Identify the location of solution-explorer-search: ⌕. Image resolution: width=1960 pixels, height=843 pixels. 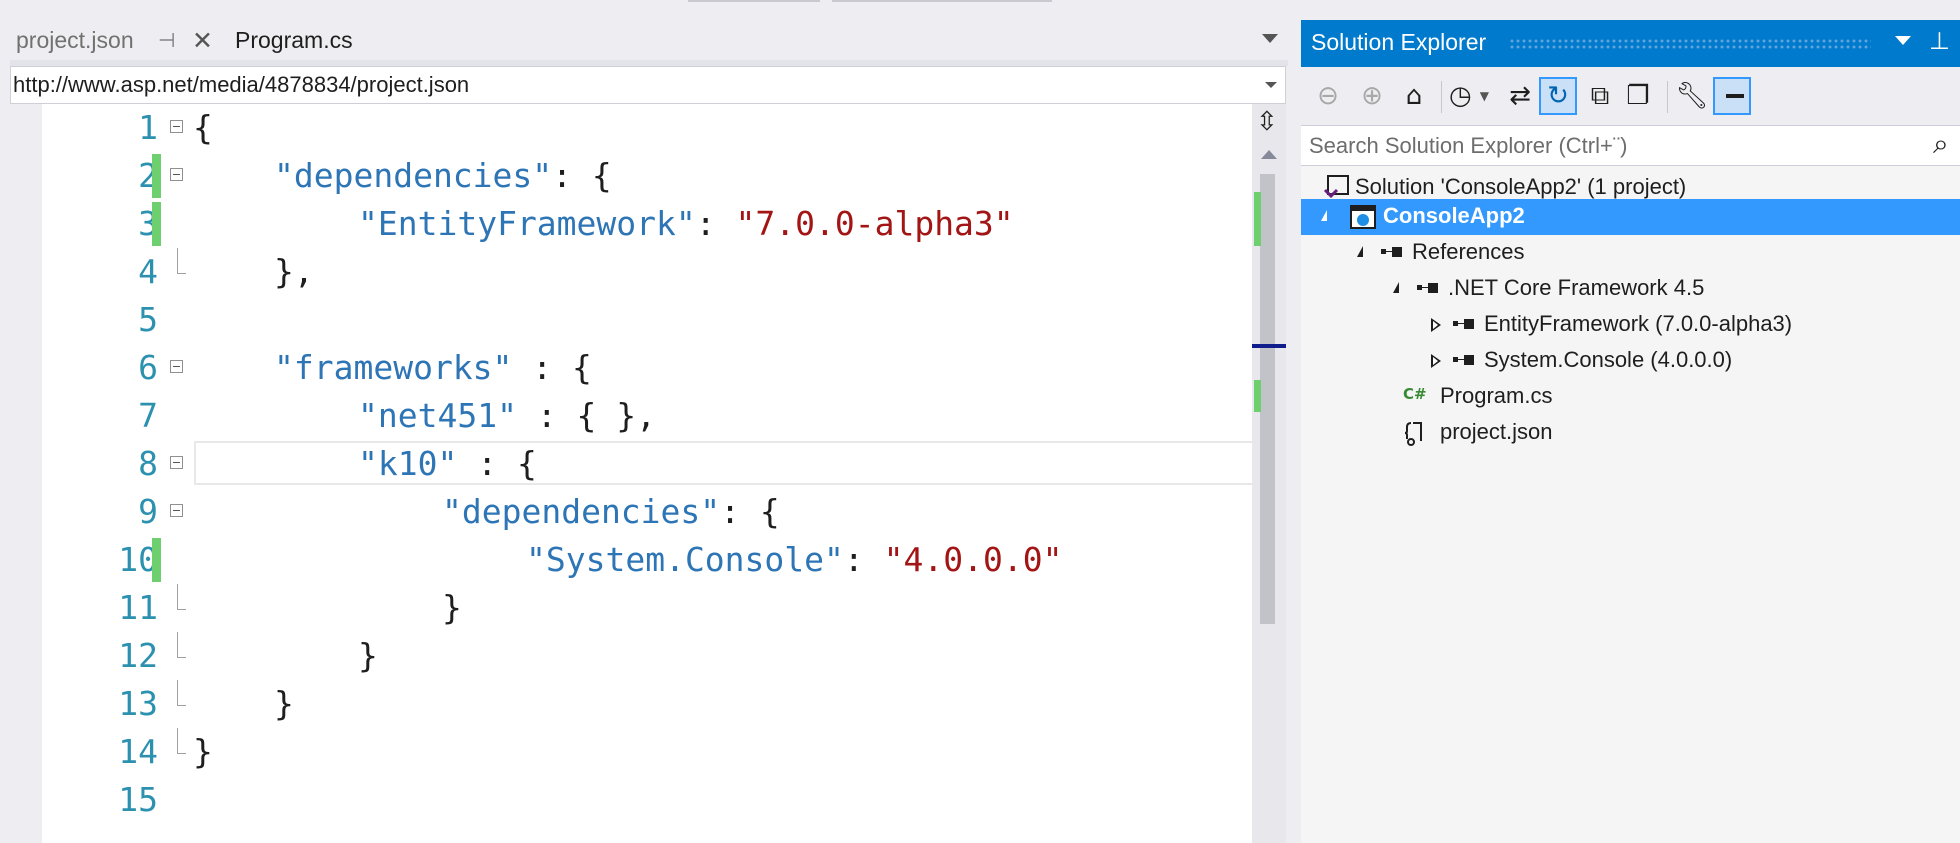
(1630, 145).